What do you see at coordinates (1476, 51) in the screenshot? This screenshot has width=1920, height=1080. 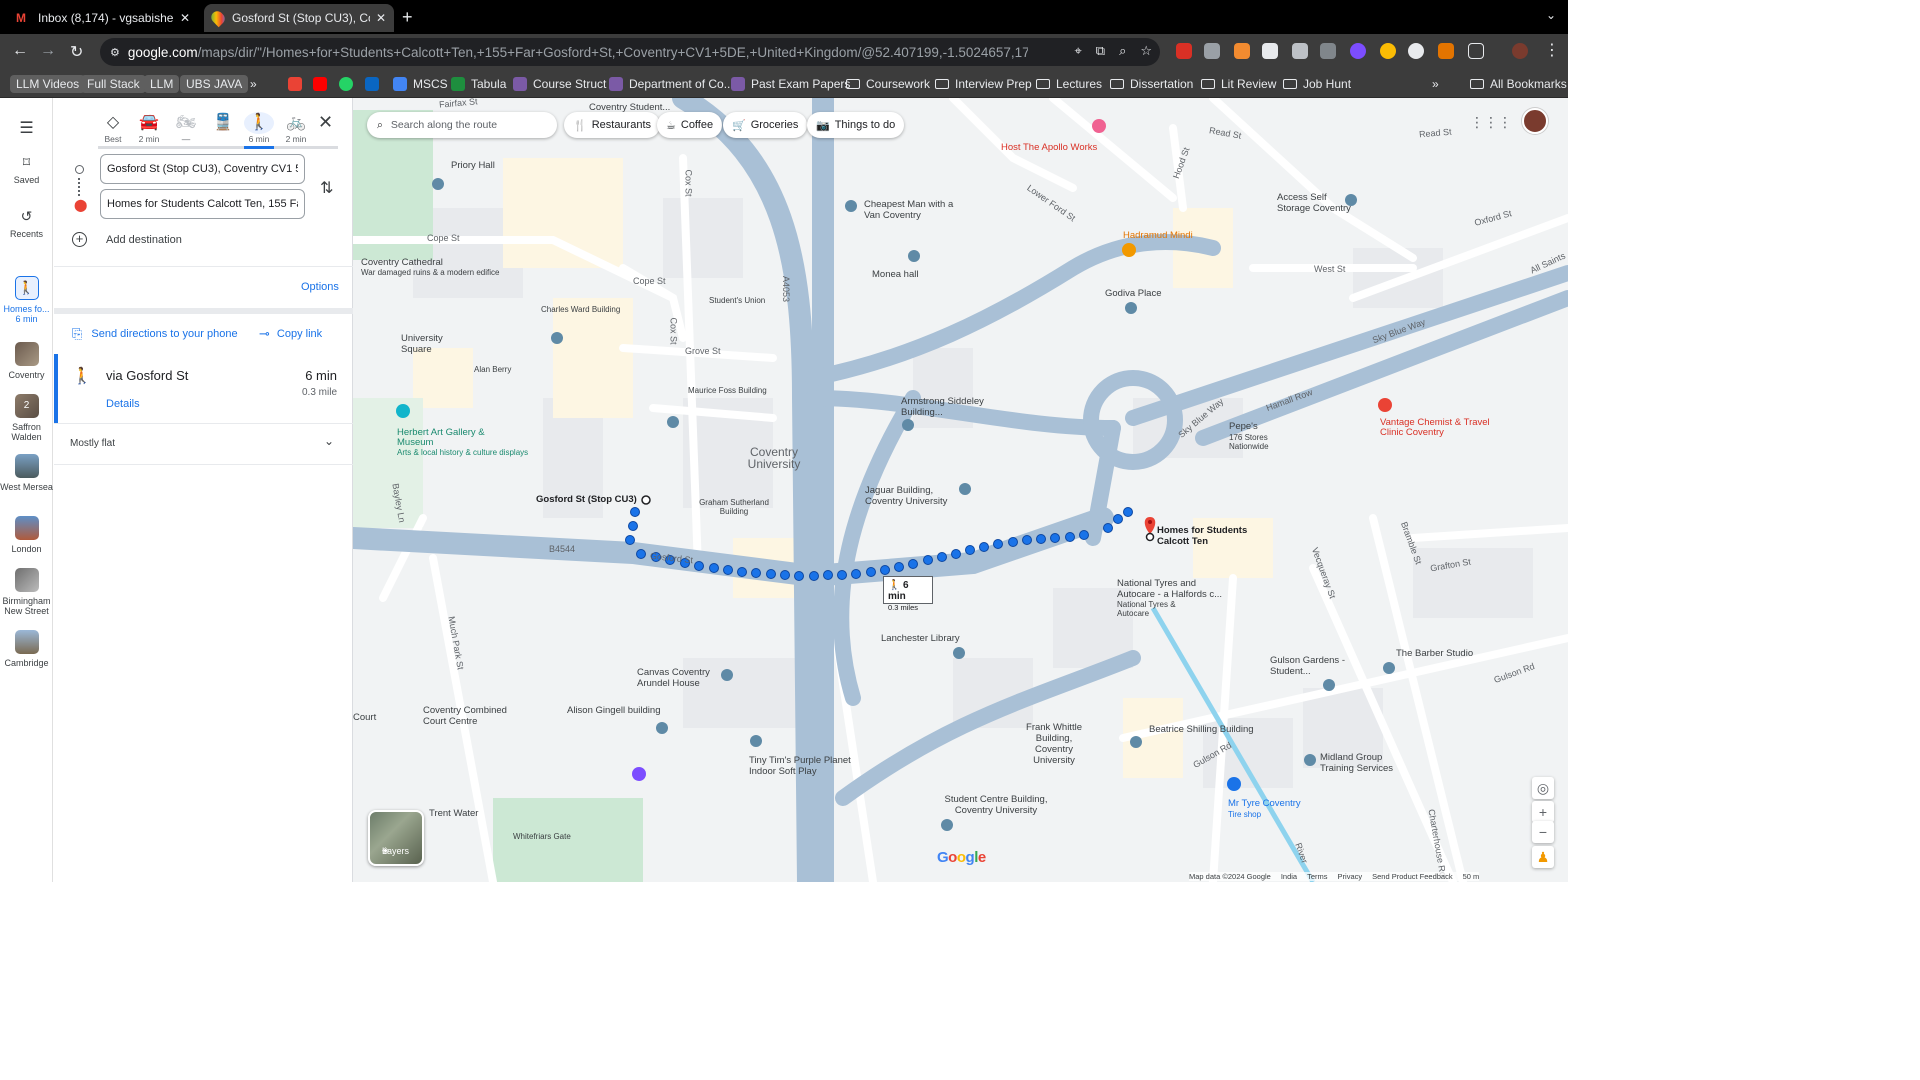 I see `extensions-puzzle-icon` at bounding box center [1476, 51].